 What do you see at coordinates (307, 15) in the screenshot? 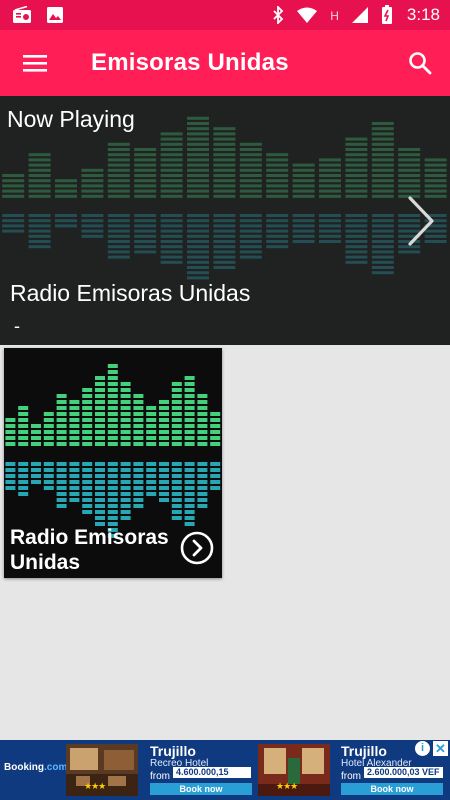
I see `wifi-icon` at bounding box center [307, 15].